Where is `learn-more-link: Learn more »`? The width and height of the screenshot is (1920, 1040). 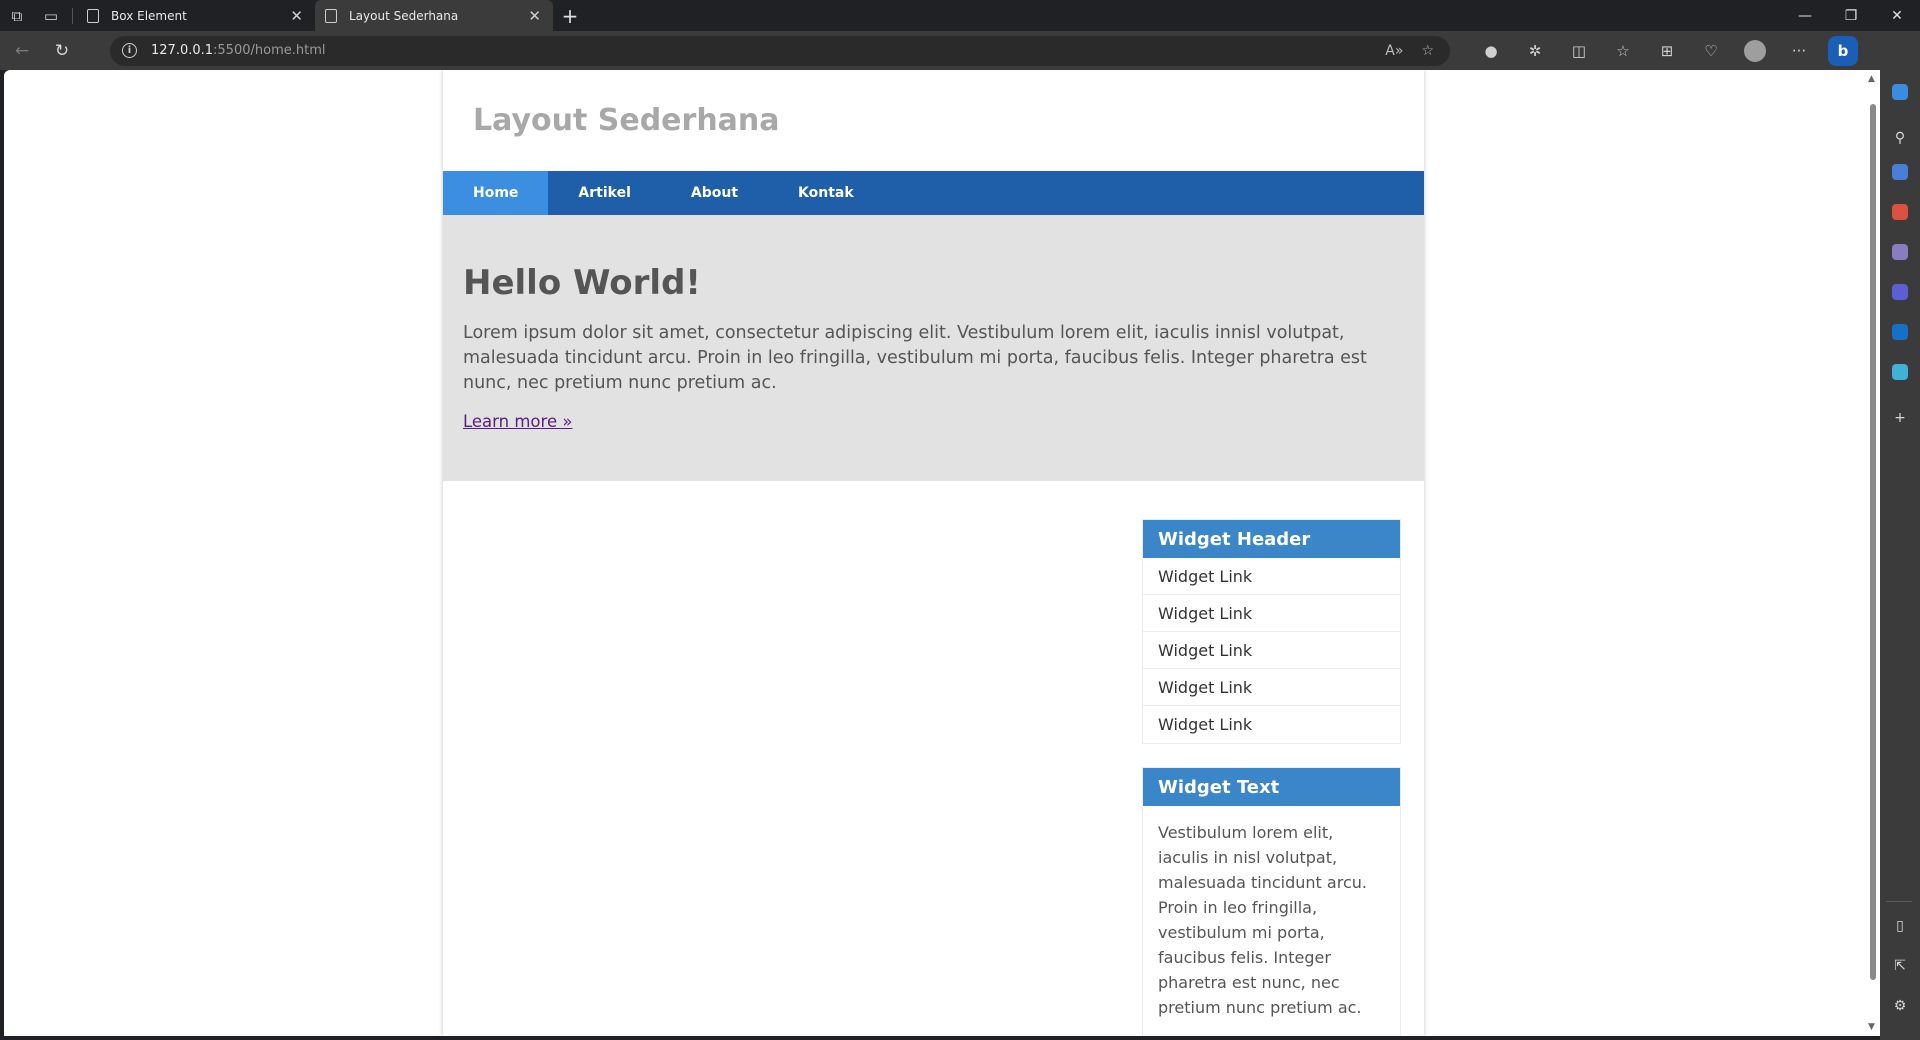 learn-more-link: Learn more » is located at coordinates (517, 421).